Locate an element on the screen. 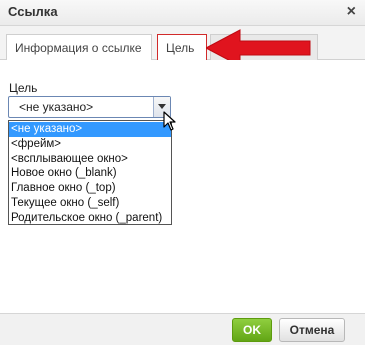 The height and width of the screenshot is (345, 365). tab-link-info: Информация о ссылке is located at coordinates (79, 47).